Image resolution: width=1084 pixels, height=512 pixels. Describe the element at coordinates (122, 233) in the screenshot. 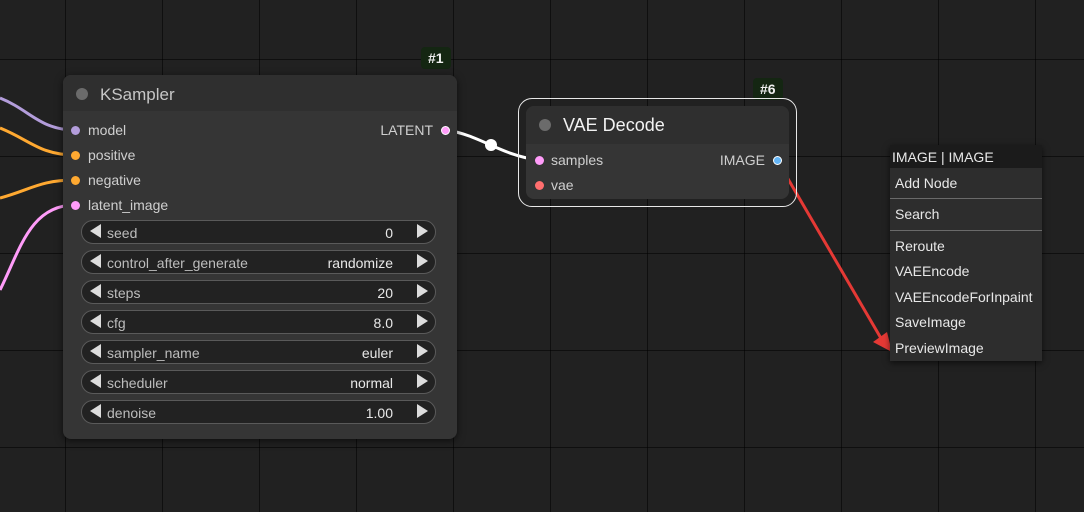

I see `widget-label: seed` at that location.